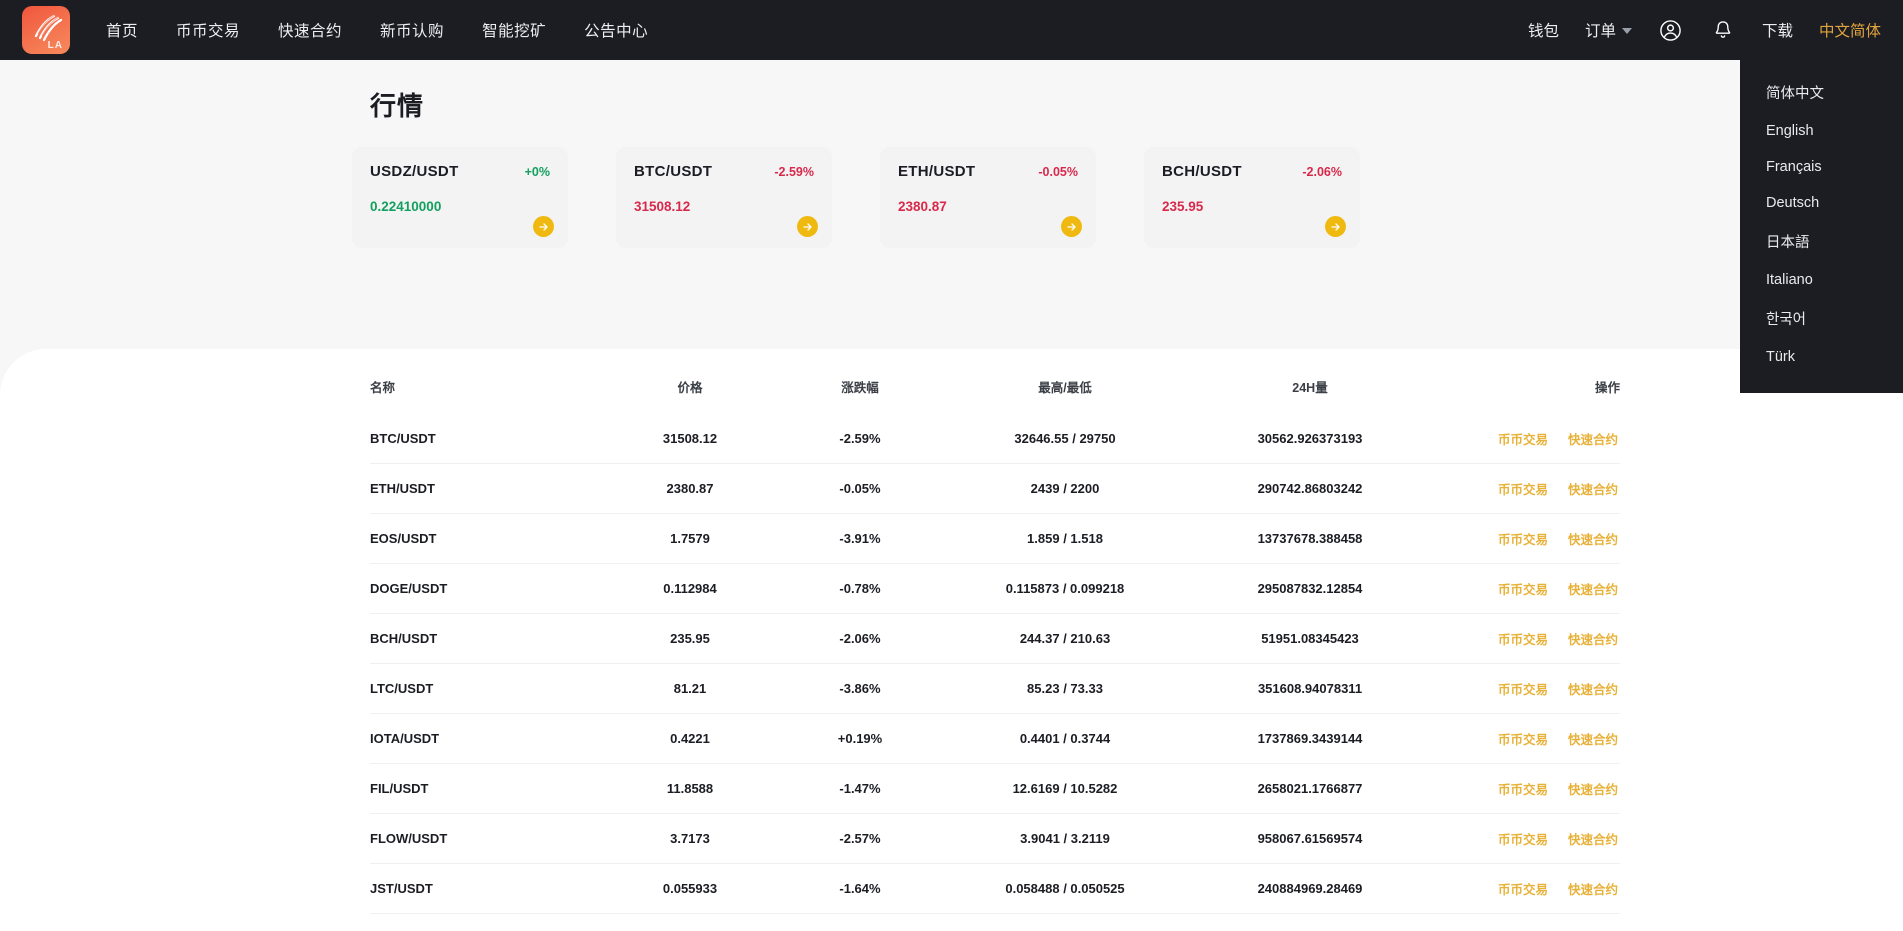 The image size is (1903, 931). I want to click on orders-label: 订单, so click(1600, 31).